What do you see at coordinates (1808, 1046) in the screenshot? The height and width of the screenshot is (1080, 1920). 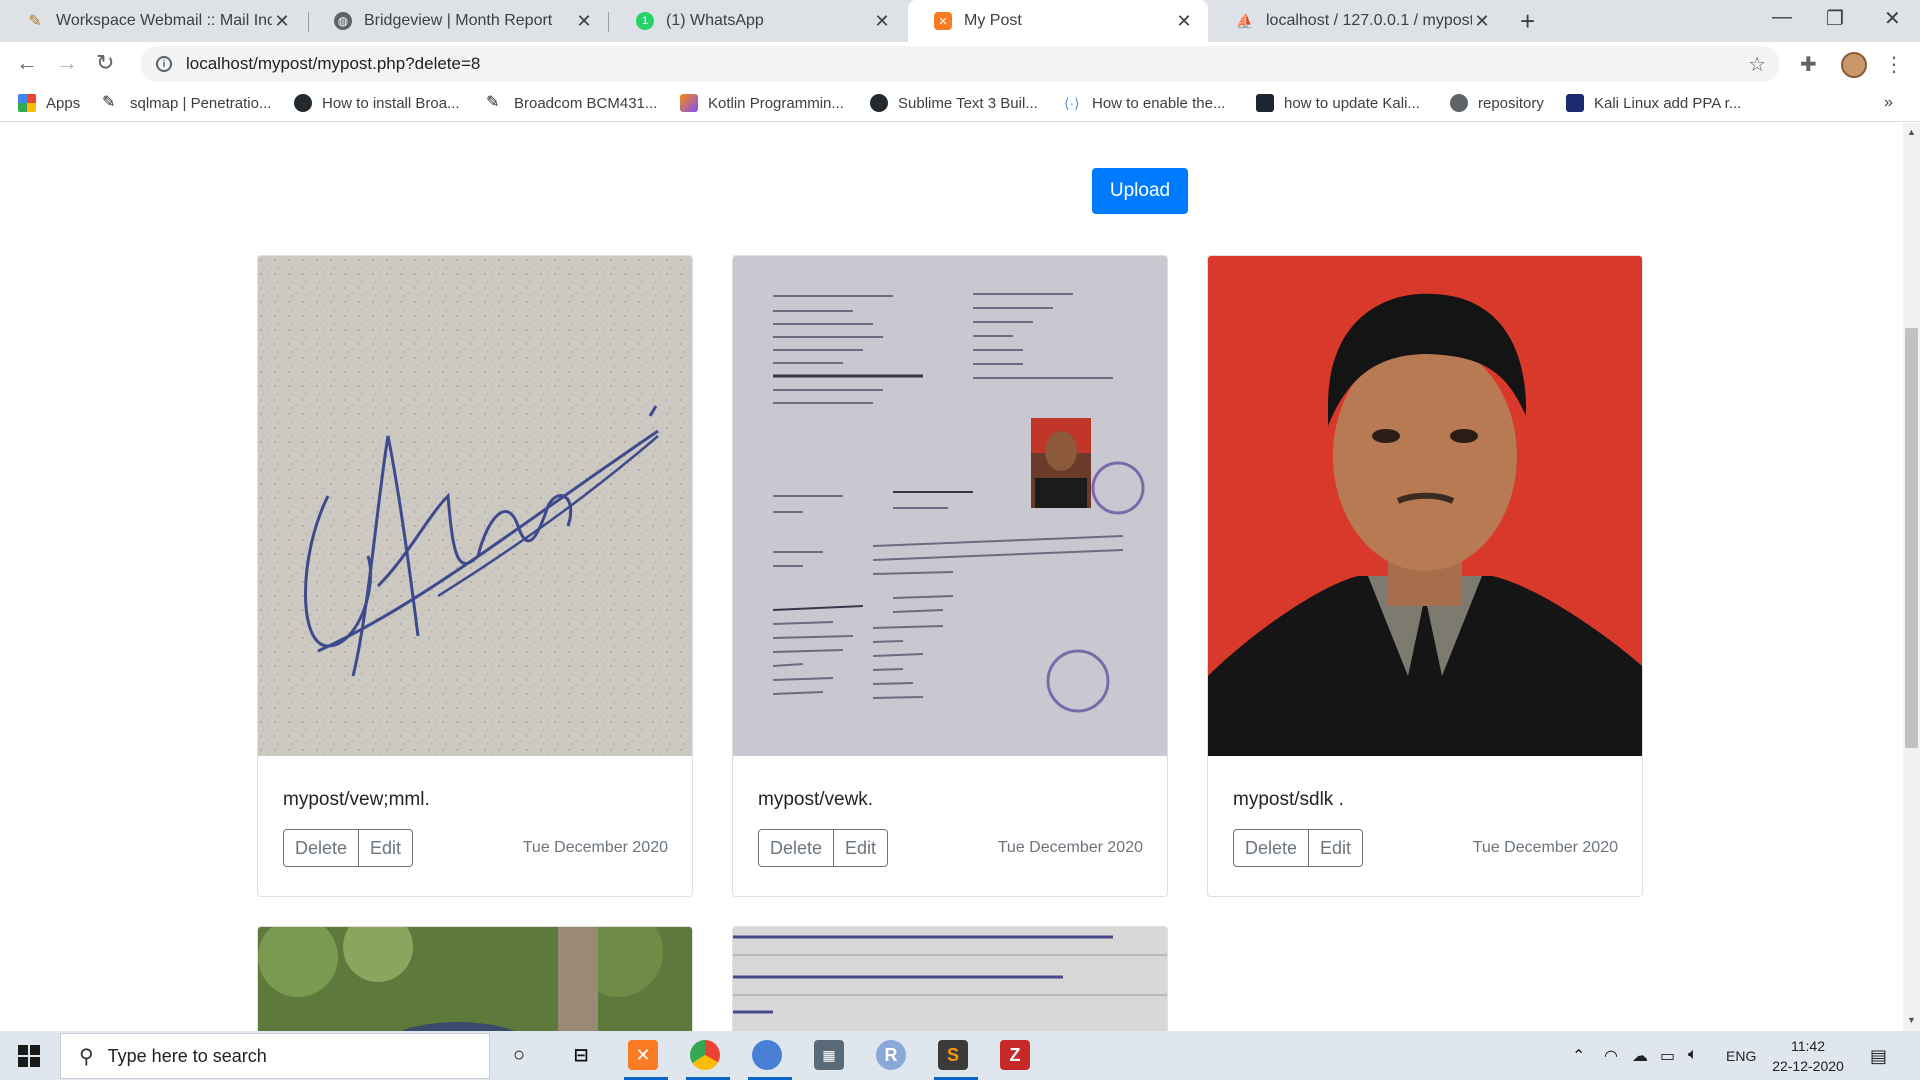 I see `clock-time: 11:42` at bounding box center [1808, 1046].